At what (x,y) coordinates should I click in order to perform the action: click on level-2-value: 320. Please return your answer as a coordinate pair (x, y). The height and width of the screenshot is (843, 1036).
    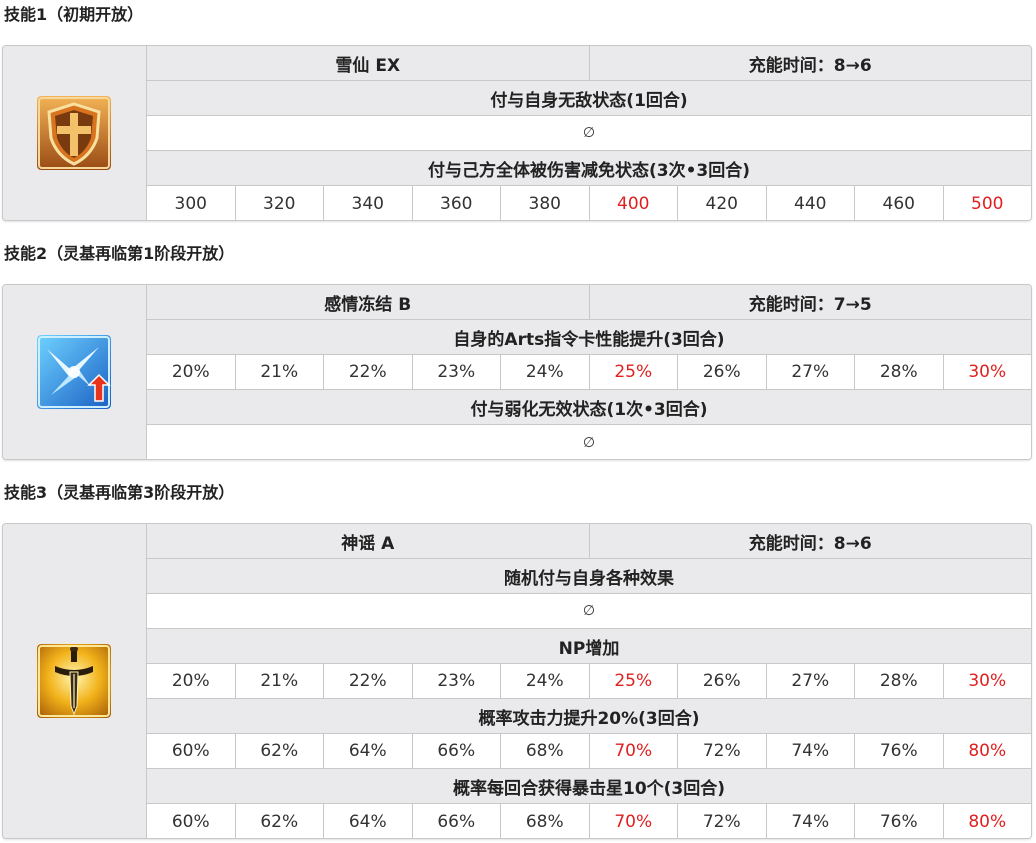
    Looking at the image, I should click on (279, 203).